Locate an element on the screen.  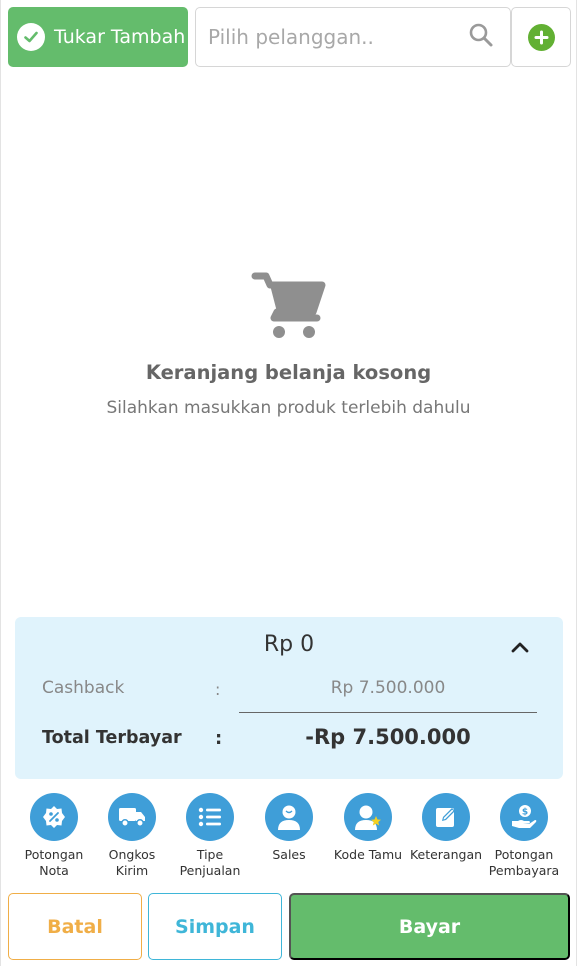
action-potongan-pembayaran: $ Potongan Pembayara is located at coordinates (524, 836).